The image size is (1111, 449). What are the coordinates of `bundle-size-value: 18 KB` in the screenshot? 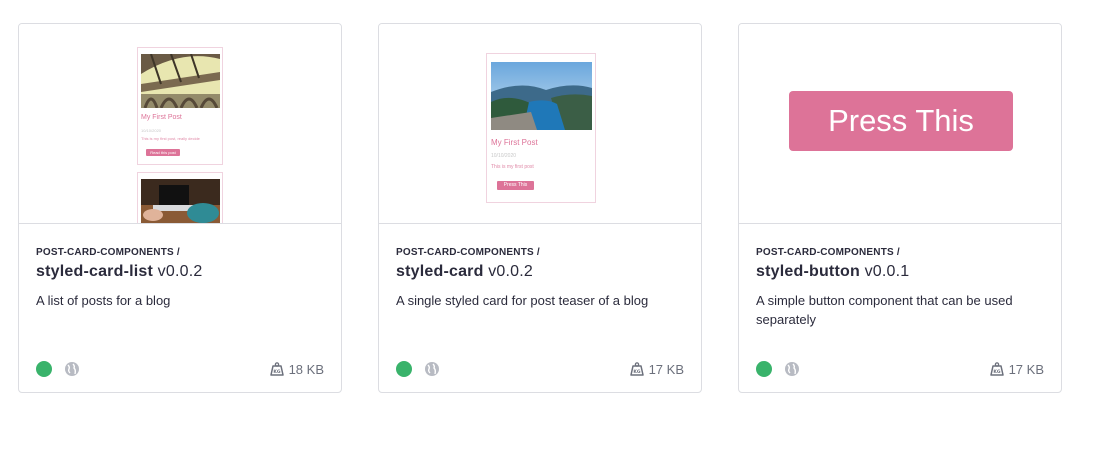 It's located at (306, 369).